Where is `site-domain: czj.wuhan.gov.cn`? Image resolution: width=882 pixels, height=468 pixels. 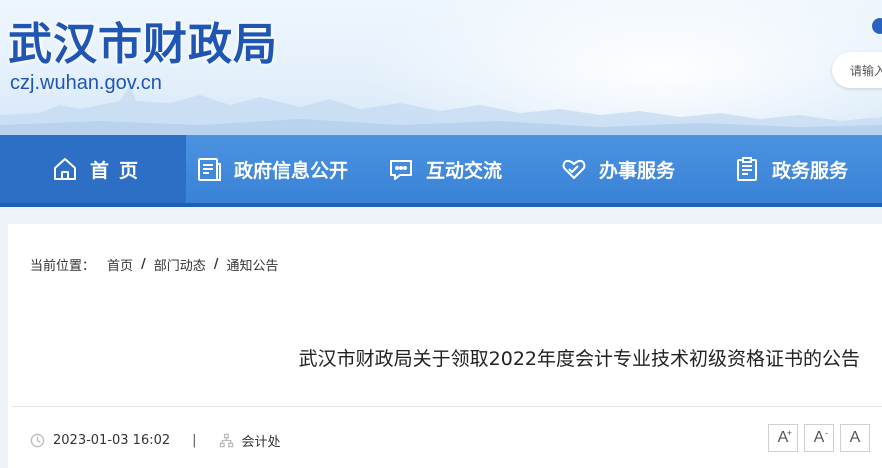
site-domain: czj.wuhan.gov.cn is located at coordinates (86, 83).